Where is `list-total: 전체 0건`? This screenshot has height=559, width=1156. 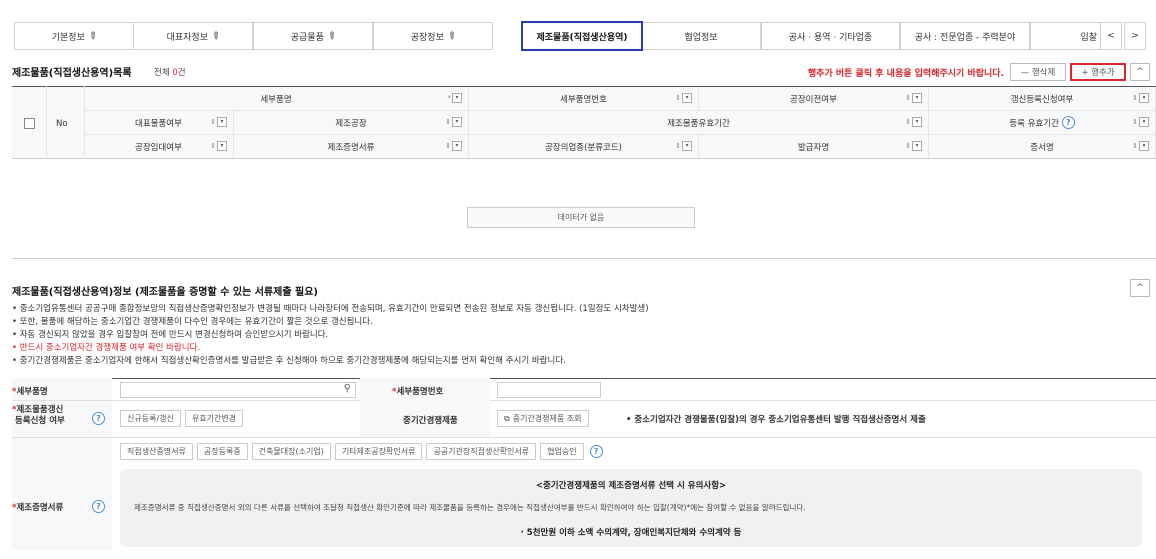 list-total: 전체 0건 is located at coordinates (170, 72).